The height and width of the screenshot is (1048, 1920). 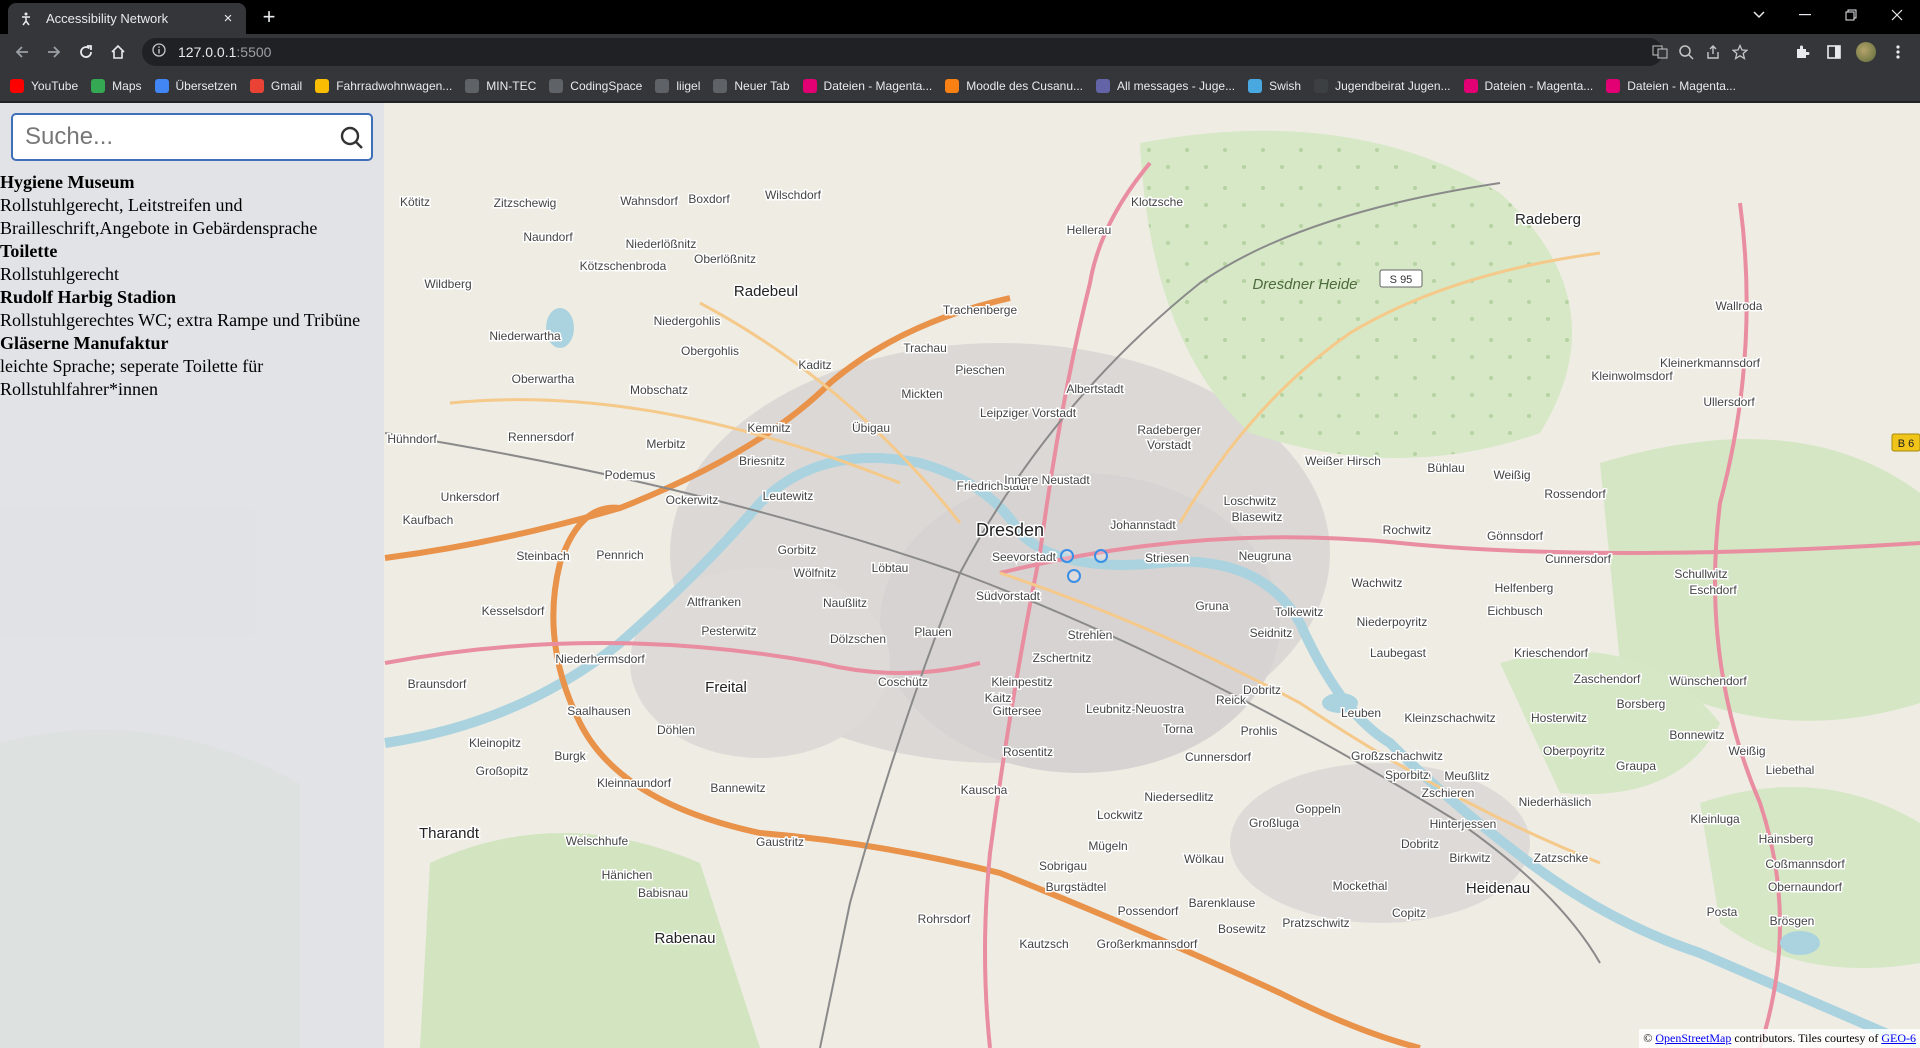 What do you see at coordinates (1063, 866) in the screenshot?
I see `map-place-label: Sobrigau` at bounding box center [1063, 866].